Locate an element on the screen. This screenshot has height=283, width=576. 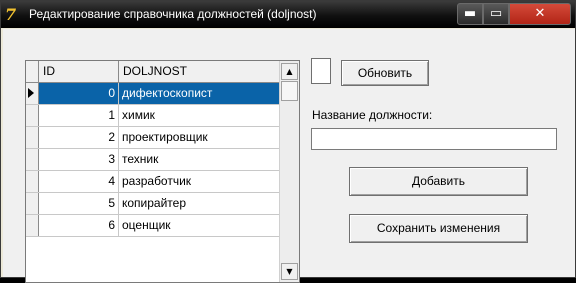
close-button: ✕ is located at coordinates (540, 14).